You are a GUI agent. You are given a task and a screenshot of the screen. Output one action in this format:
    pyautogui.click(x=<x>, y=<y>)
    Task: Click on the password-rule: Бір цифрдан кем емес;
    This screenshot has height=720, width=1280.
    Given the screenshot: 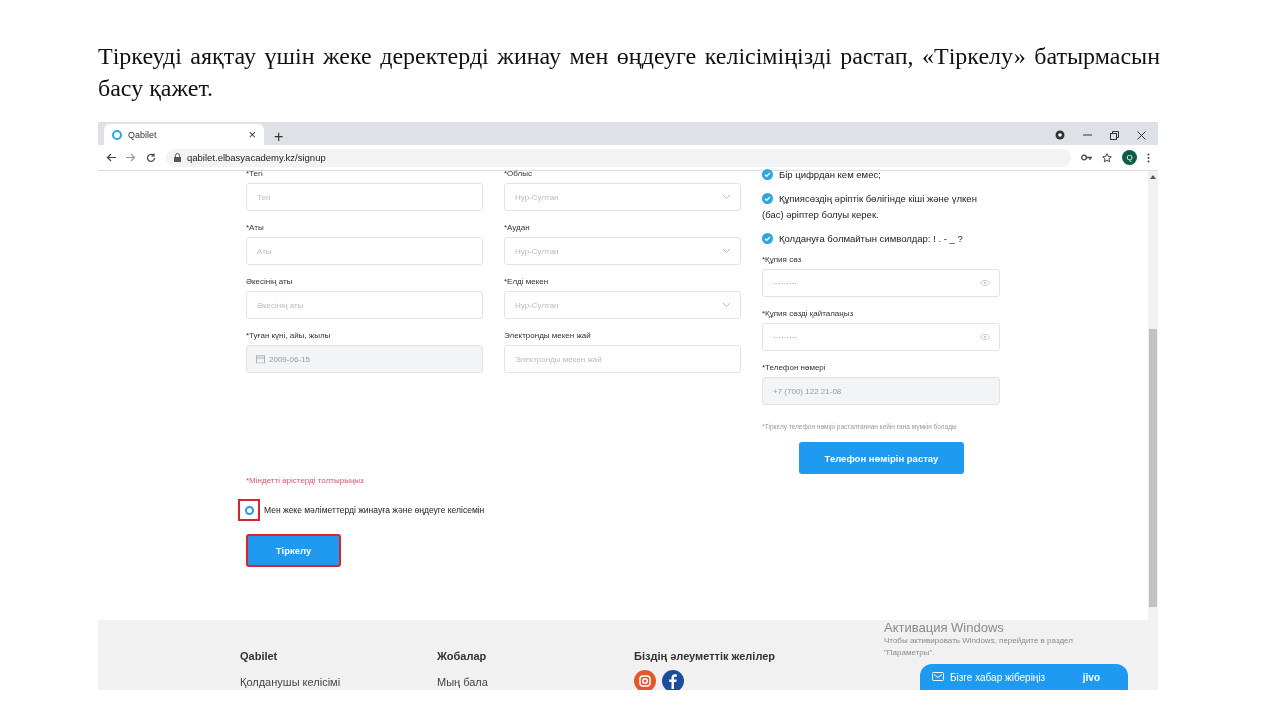 What is the action you would take?
    pyautogui.click(x=881, y=175)
    